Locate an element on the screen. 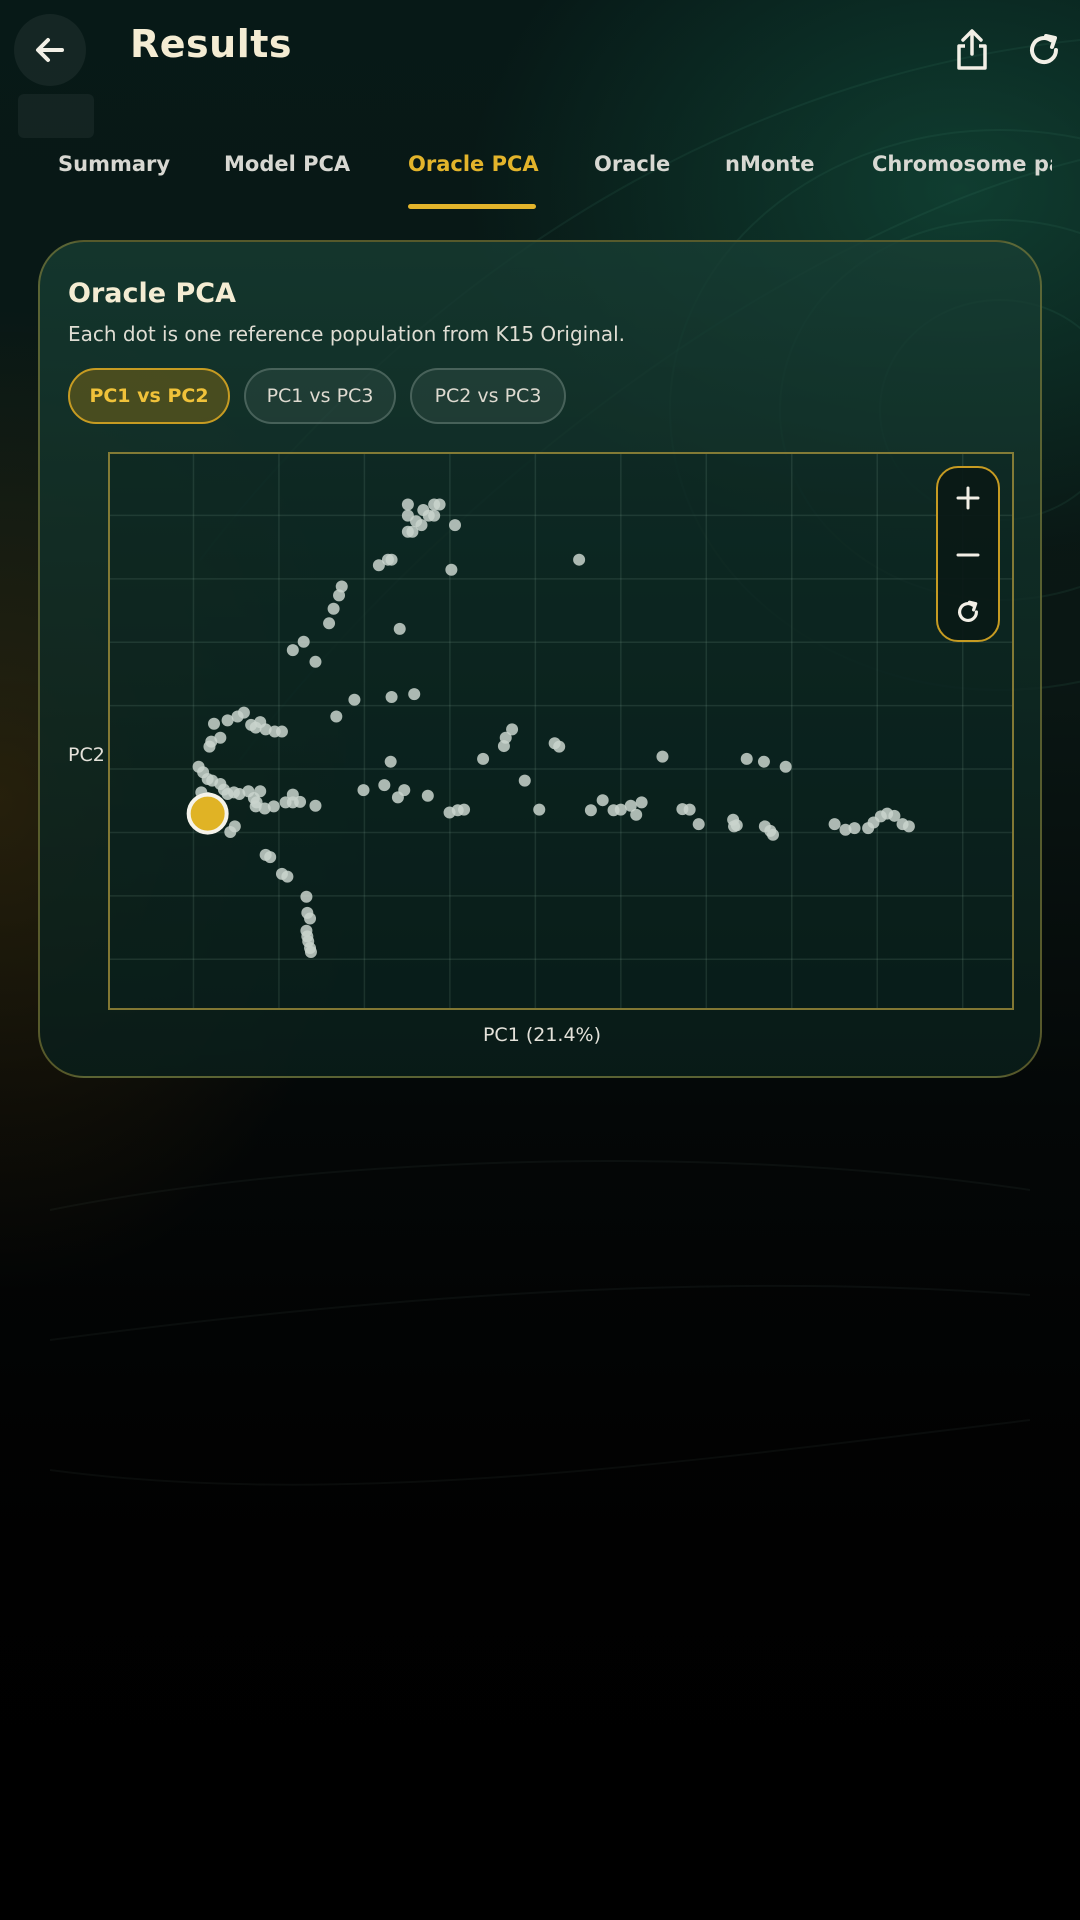 The image size is (1080, 1920). minus-icon is located at coordinates (968, 555).